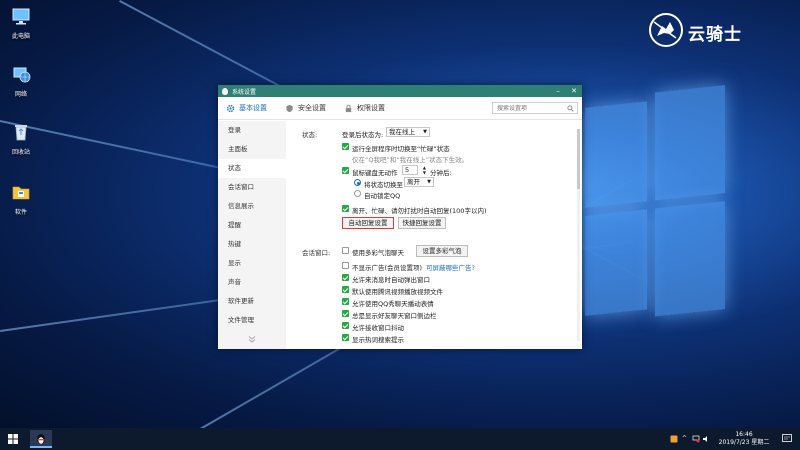 The height and width of the screenshot is (450, 800). What do you see at coordinates (345, 170) in the screenshot?
I see `idle-checkbox` at bounding box center [345, 170].